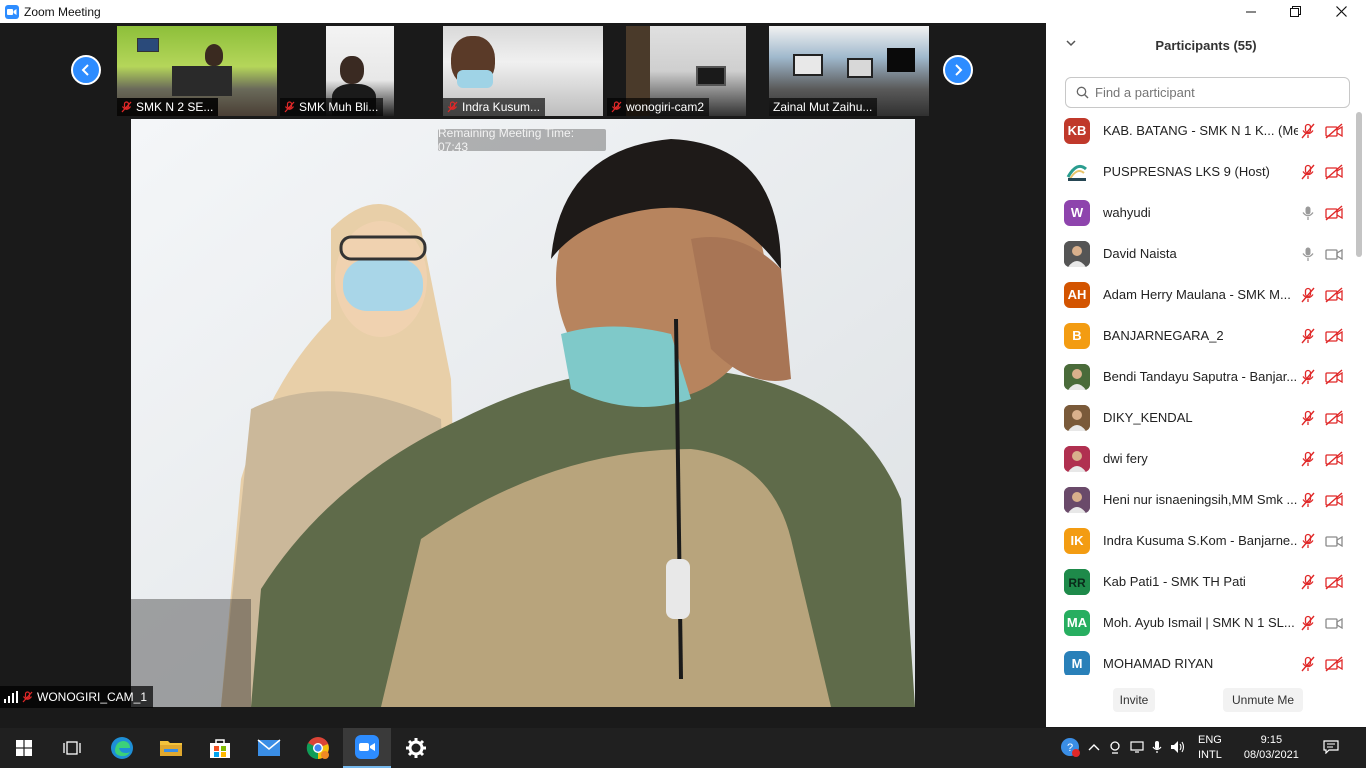 The image size is (1366, 768). What do you see at coordinates (1094, 748) in the screenshot?
I see `chevron-up-icon` at bounding box center [1094, 748].